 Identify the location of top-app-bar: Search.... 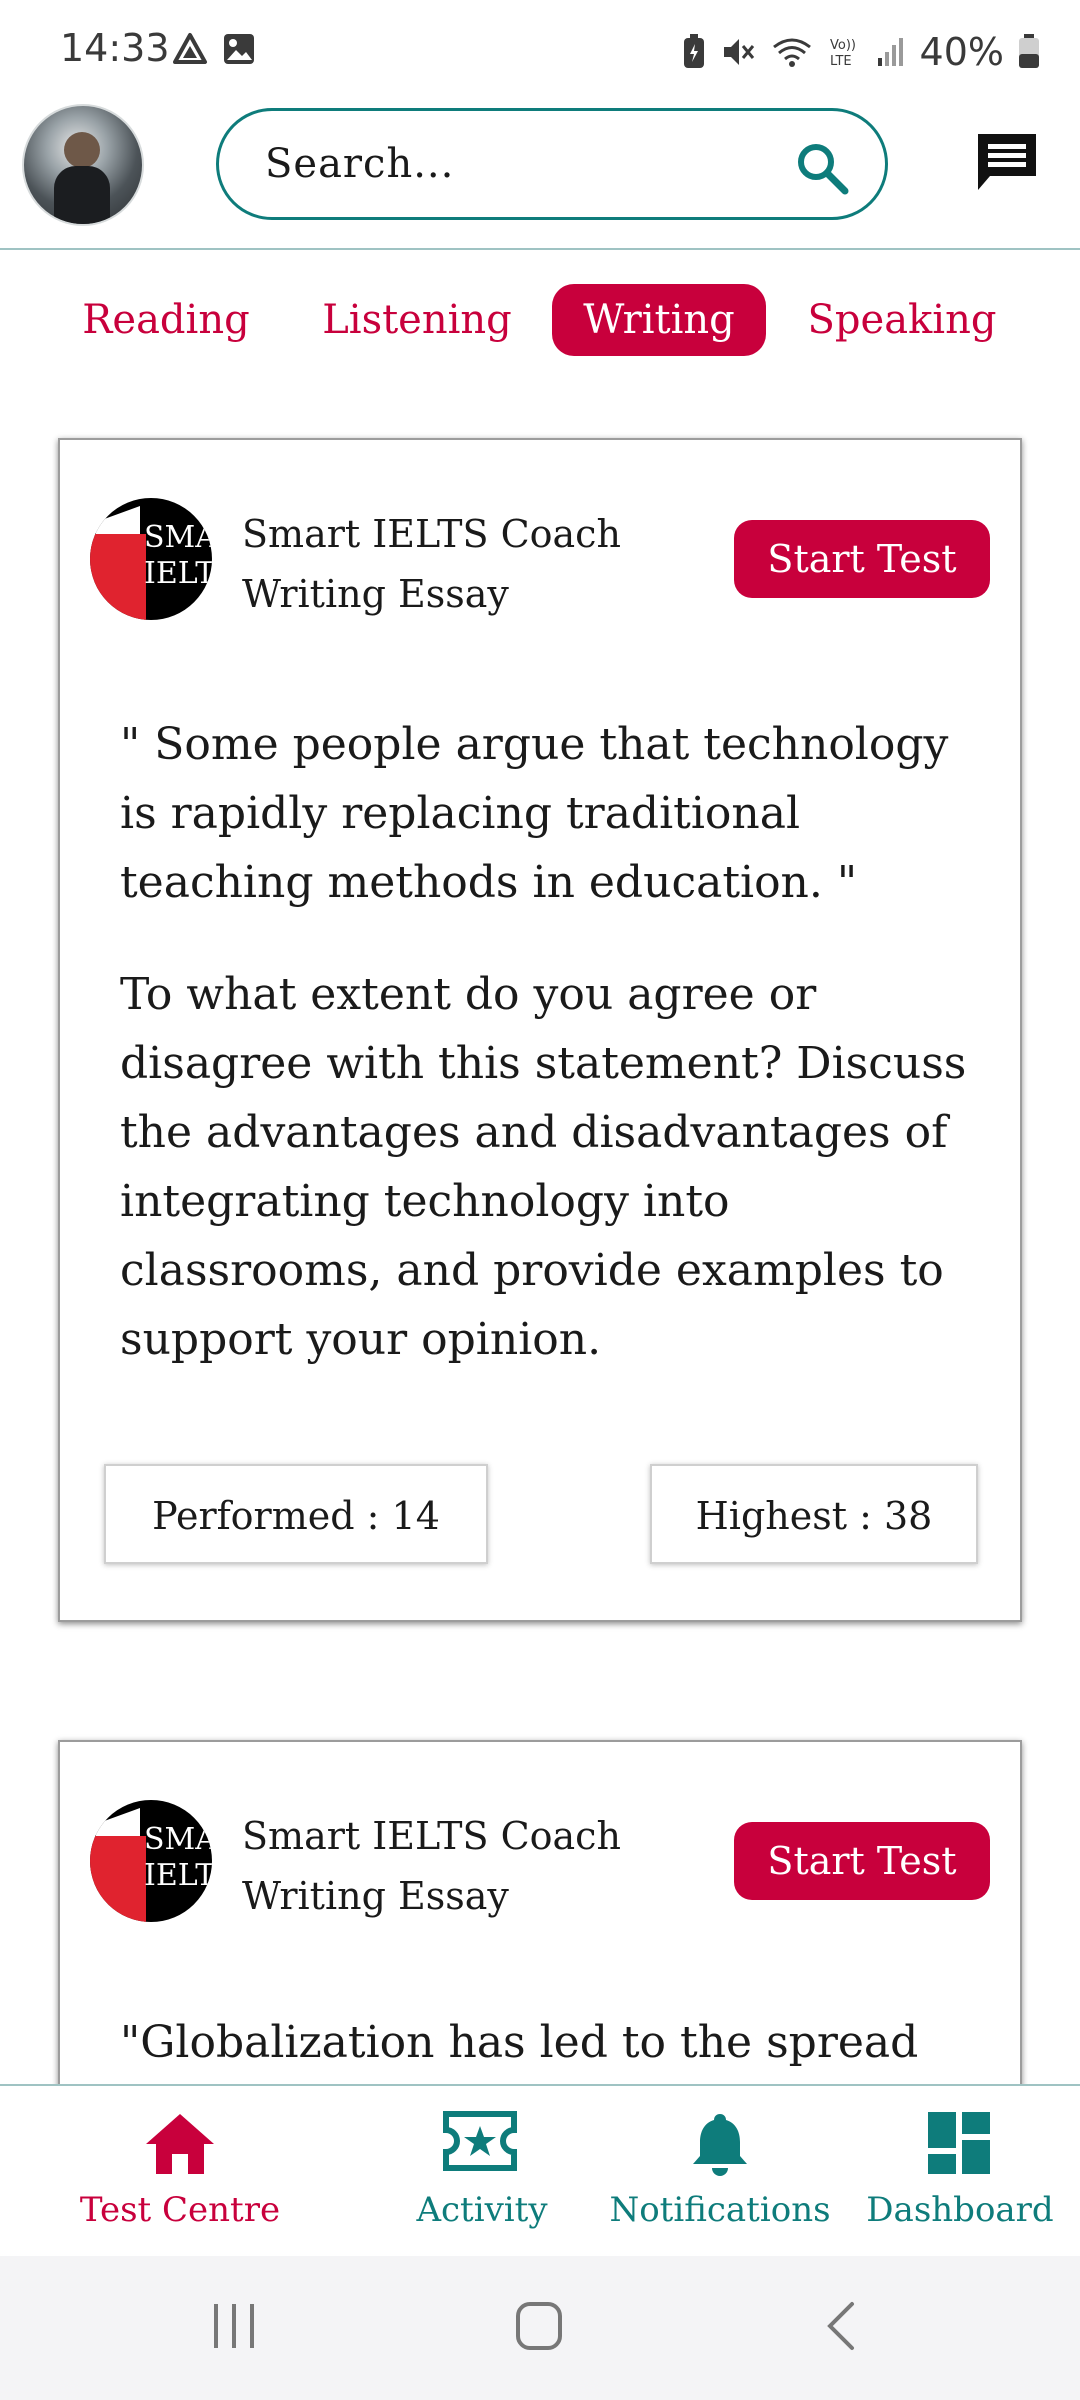
(540, 175).